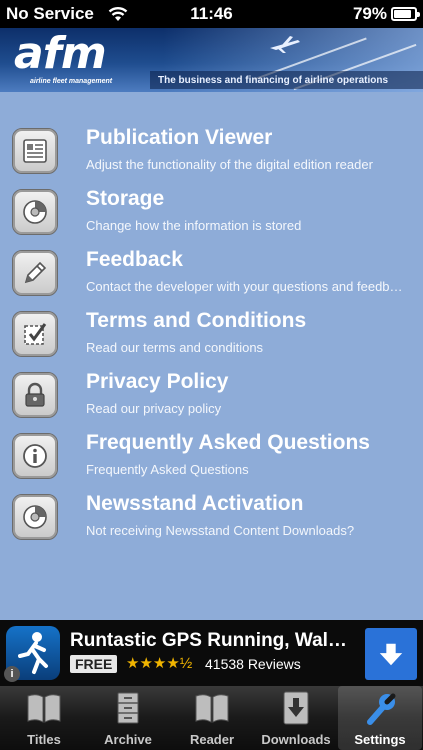 Image resolution: width=423 pixels, height=750 pixels. What do you see at coordinates (196, 320) in the screenshot?
I see `menu-item-title: Terms and Conditions` at bounding box center [196, 320].